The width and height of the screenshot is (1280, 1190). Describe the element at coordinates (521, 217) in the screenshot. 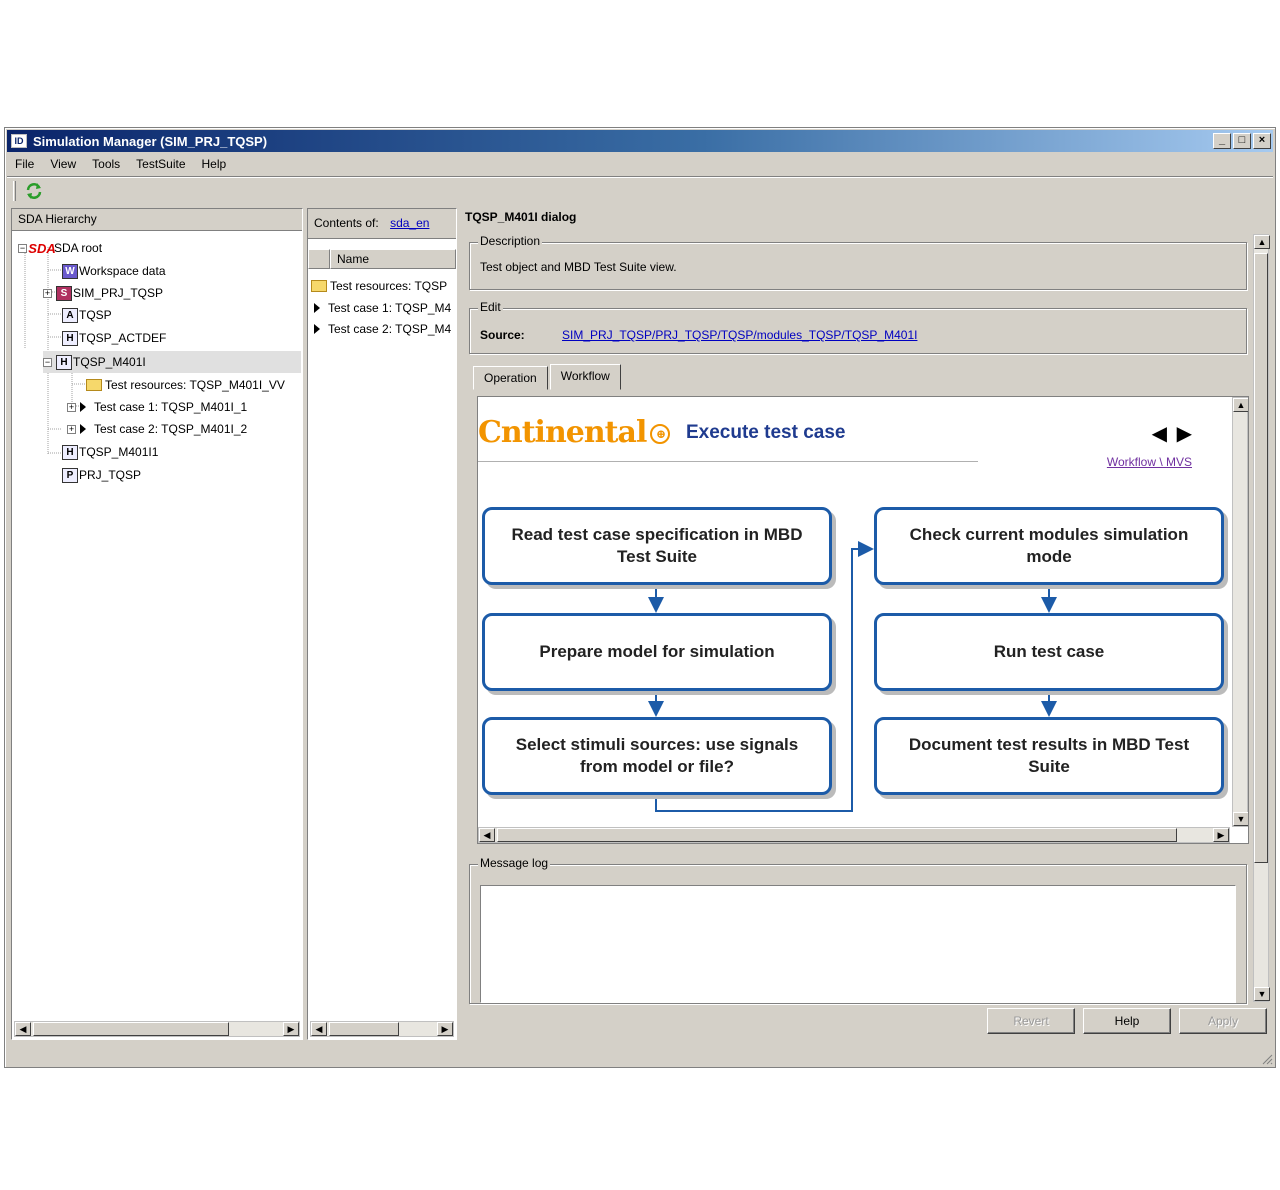

I see `dialog-title: TQSP_M401I dialog` at that location.